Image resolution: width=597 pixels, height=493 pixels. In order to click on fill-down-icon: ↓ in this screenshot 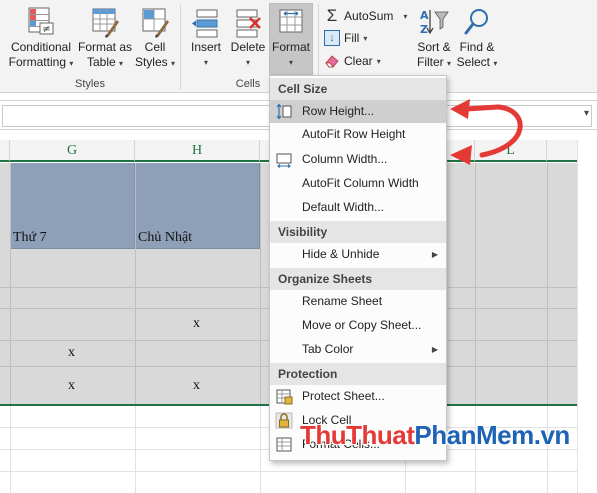, I will do `click(332, 38)`.